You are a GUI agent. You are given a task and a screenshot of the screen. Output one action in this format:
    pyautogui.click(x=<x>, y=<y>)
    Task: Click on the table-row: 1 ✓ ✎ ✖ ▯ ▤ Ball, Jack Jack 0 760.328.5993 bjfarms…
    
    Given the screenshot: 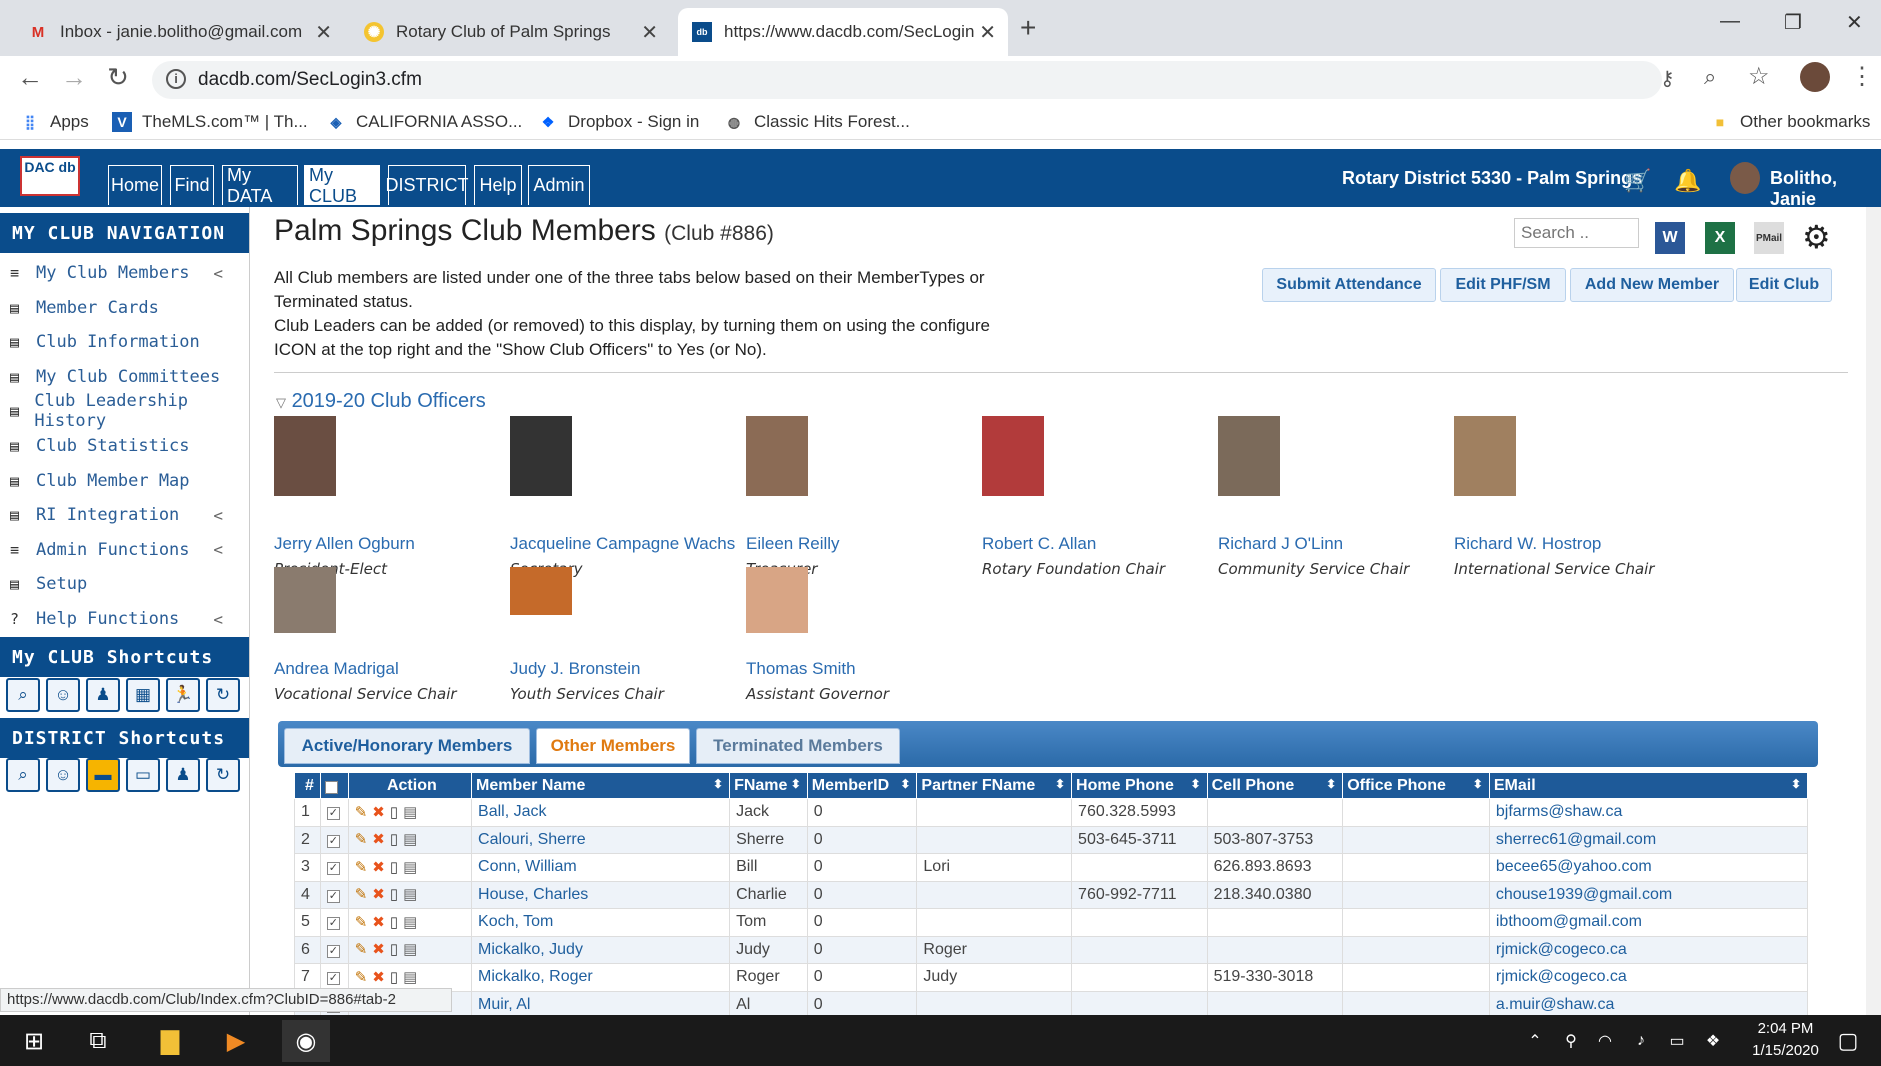 What is the action you would take?
    pyautogui.click(x=1051, y=812)
    